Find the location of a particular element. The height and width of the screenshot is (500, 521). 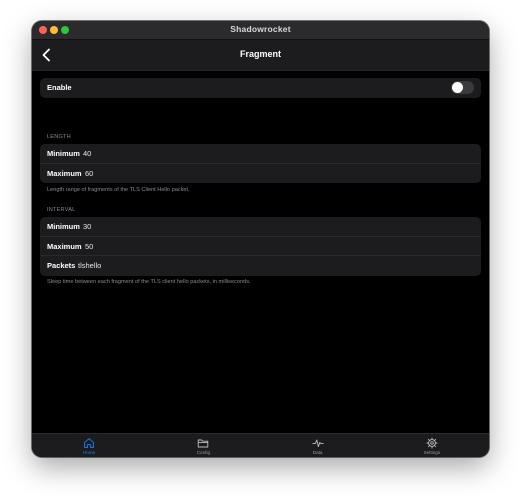

enable-row: Enable is located at coordinates (260, 88).